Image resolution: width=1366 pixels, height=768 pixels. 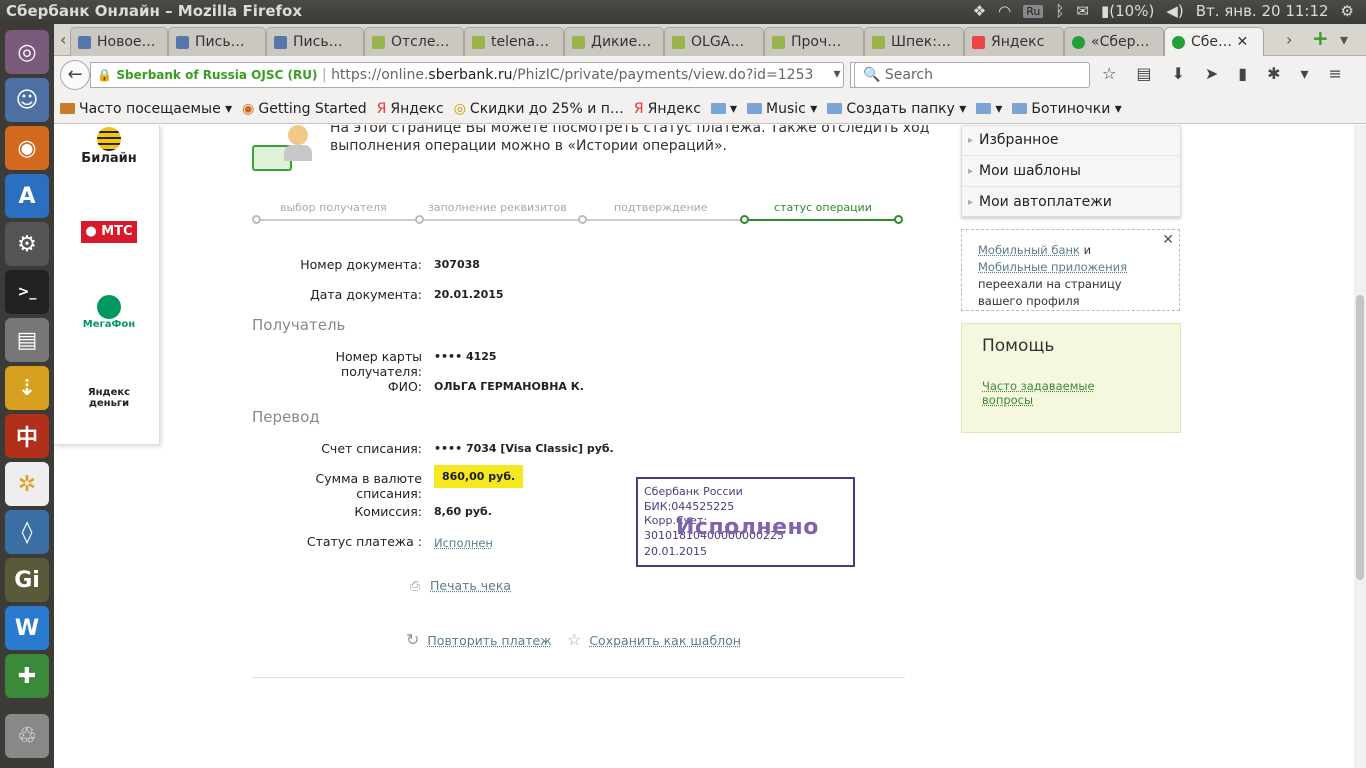 What do you see at coordinates (1174, 11) in the screenshot?
I see `volume-icon: ◀)` at bounding box center [1174, 11].